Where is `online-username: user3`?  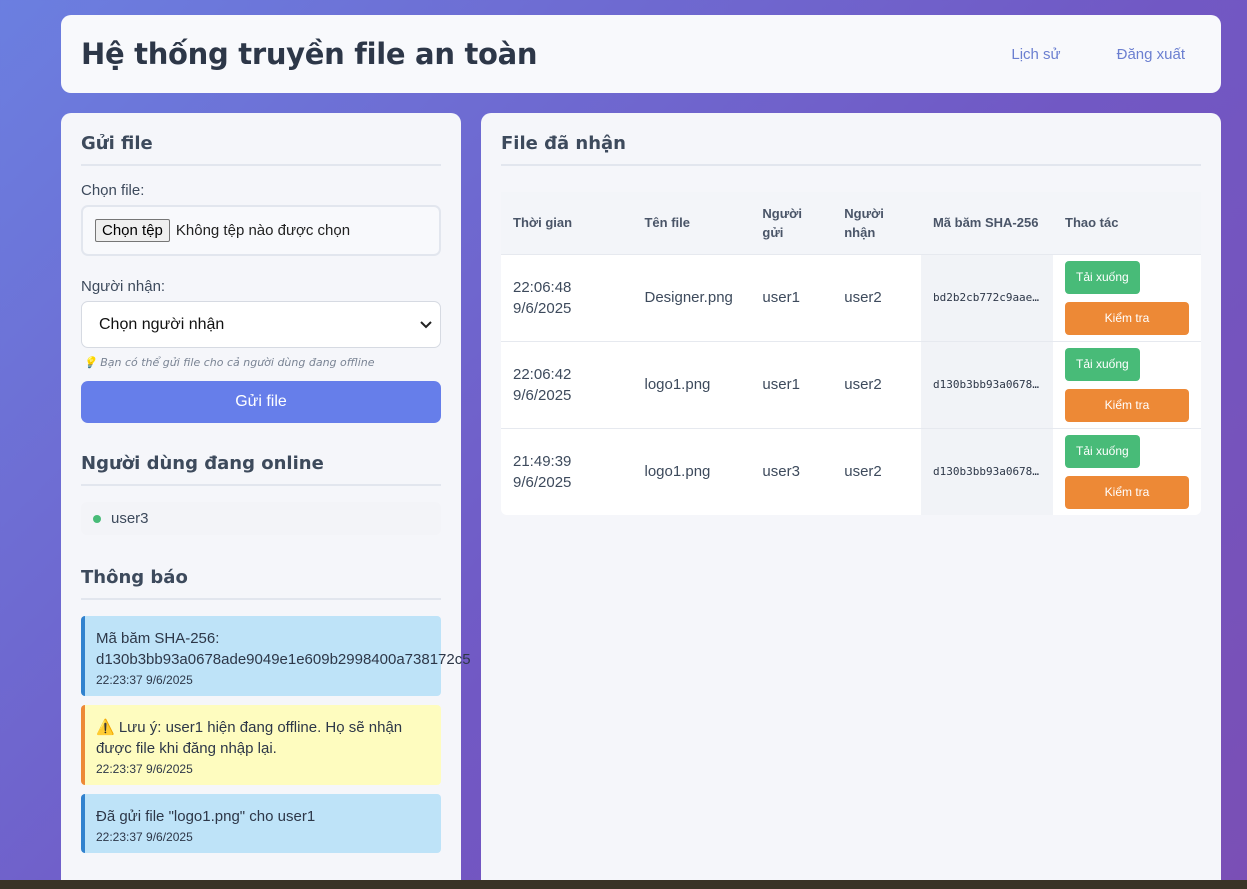
online-username: user3 is located at coordinates (130, 518).